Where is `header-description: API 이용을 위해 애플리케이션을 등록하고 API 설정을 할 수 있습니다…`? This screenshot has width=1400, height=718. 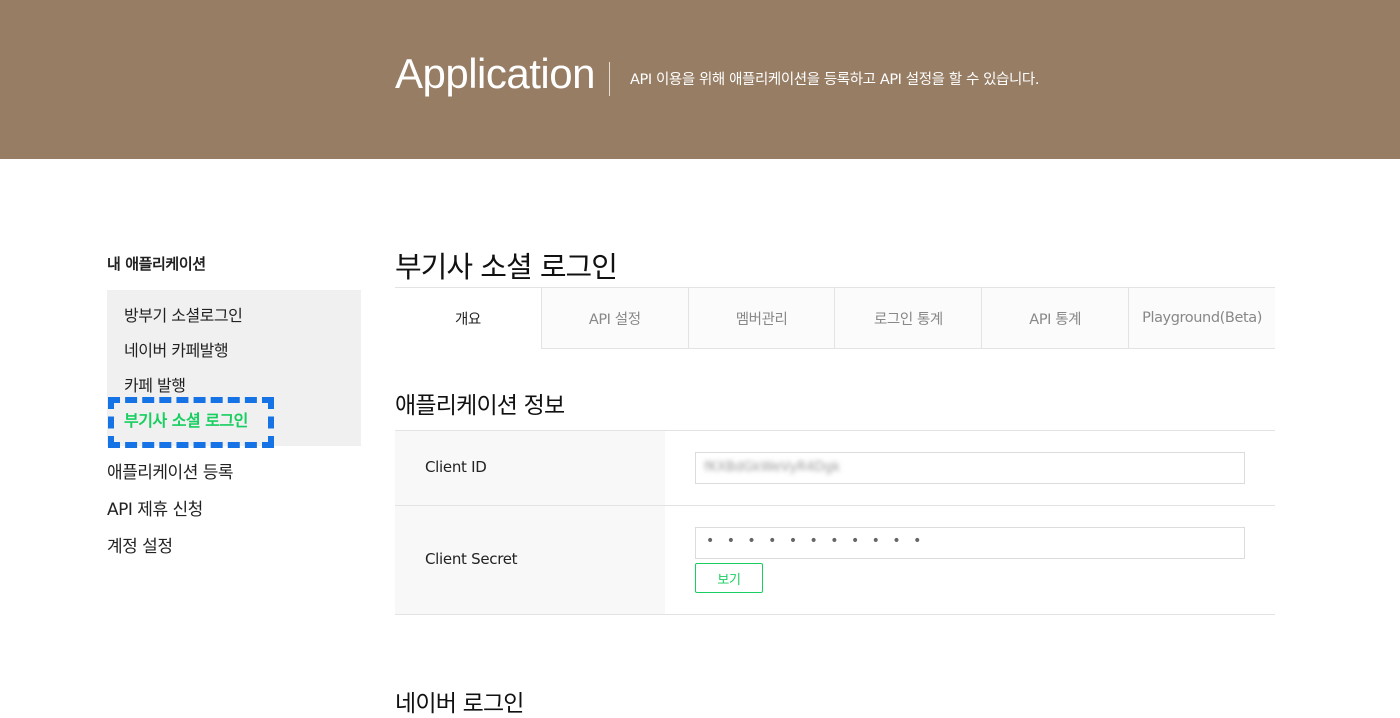
header-description: API 이용을 위해 애플리케이션을 등록하고 API 설정을 할 수 있습니다… is located at coordinates (835, 80).